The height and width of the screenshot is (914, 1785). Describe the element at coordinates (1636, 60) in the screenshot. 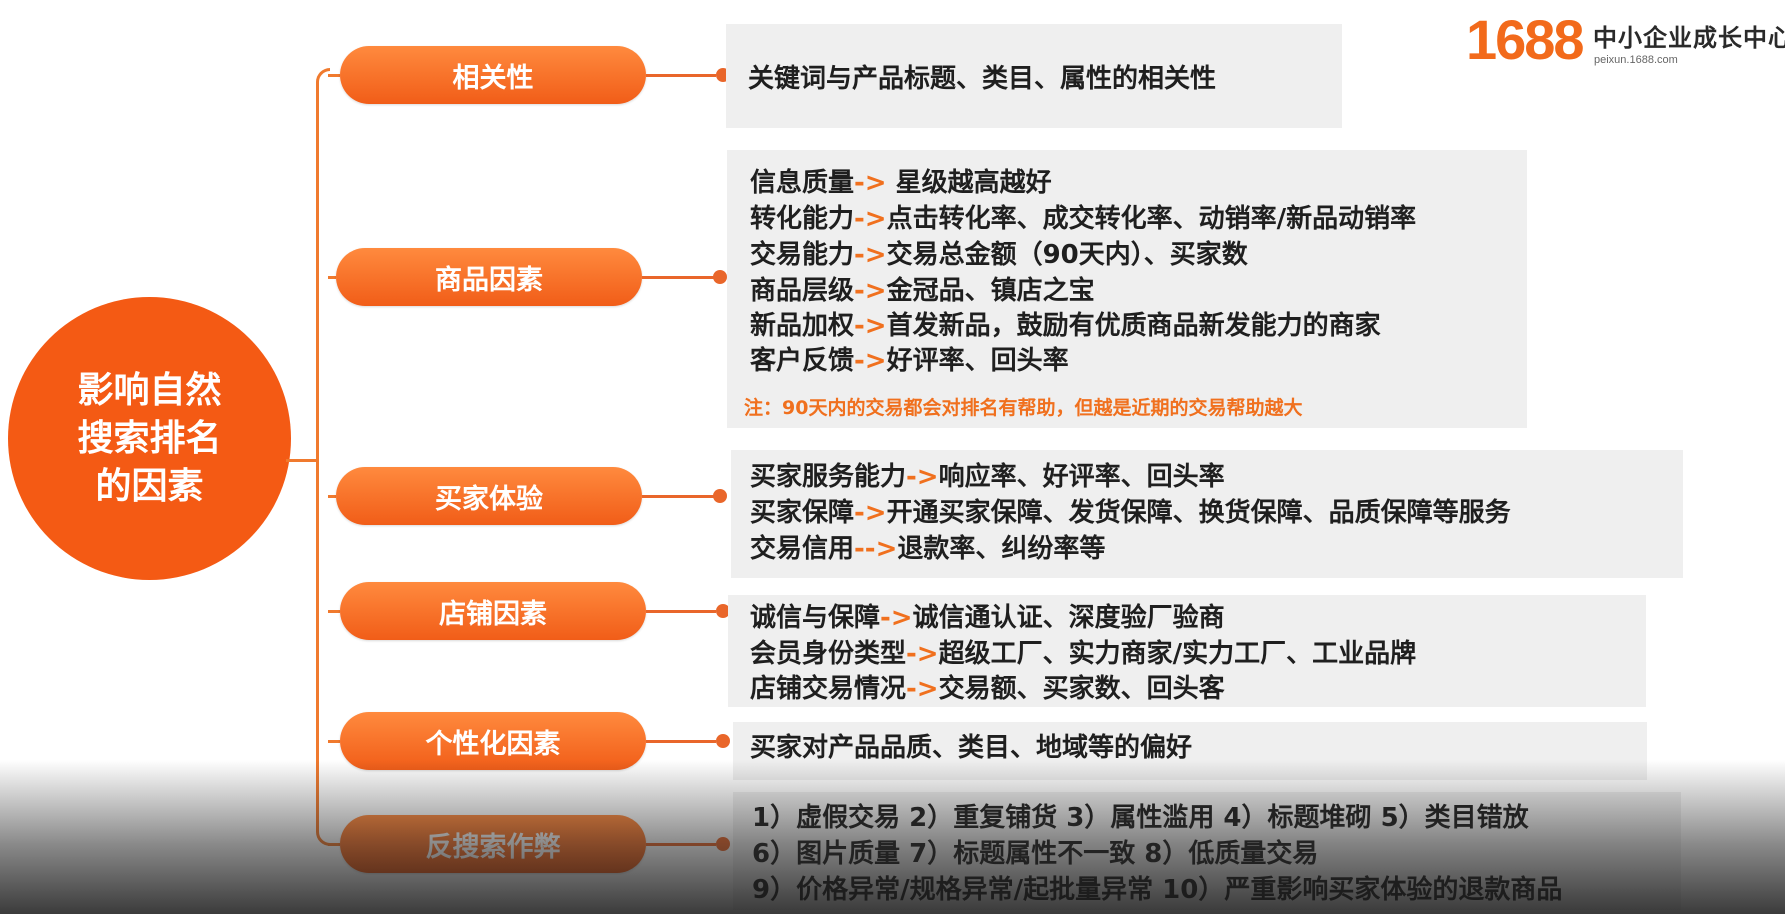

I see `logo-url: peixun.1688.com` at that location.